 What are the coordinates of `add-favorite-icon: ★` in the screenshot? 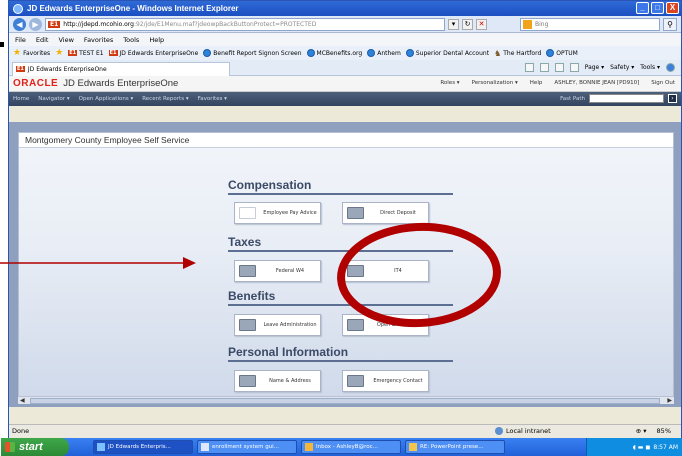 It's located at (59, 53).